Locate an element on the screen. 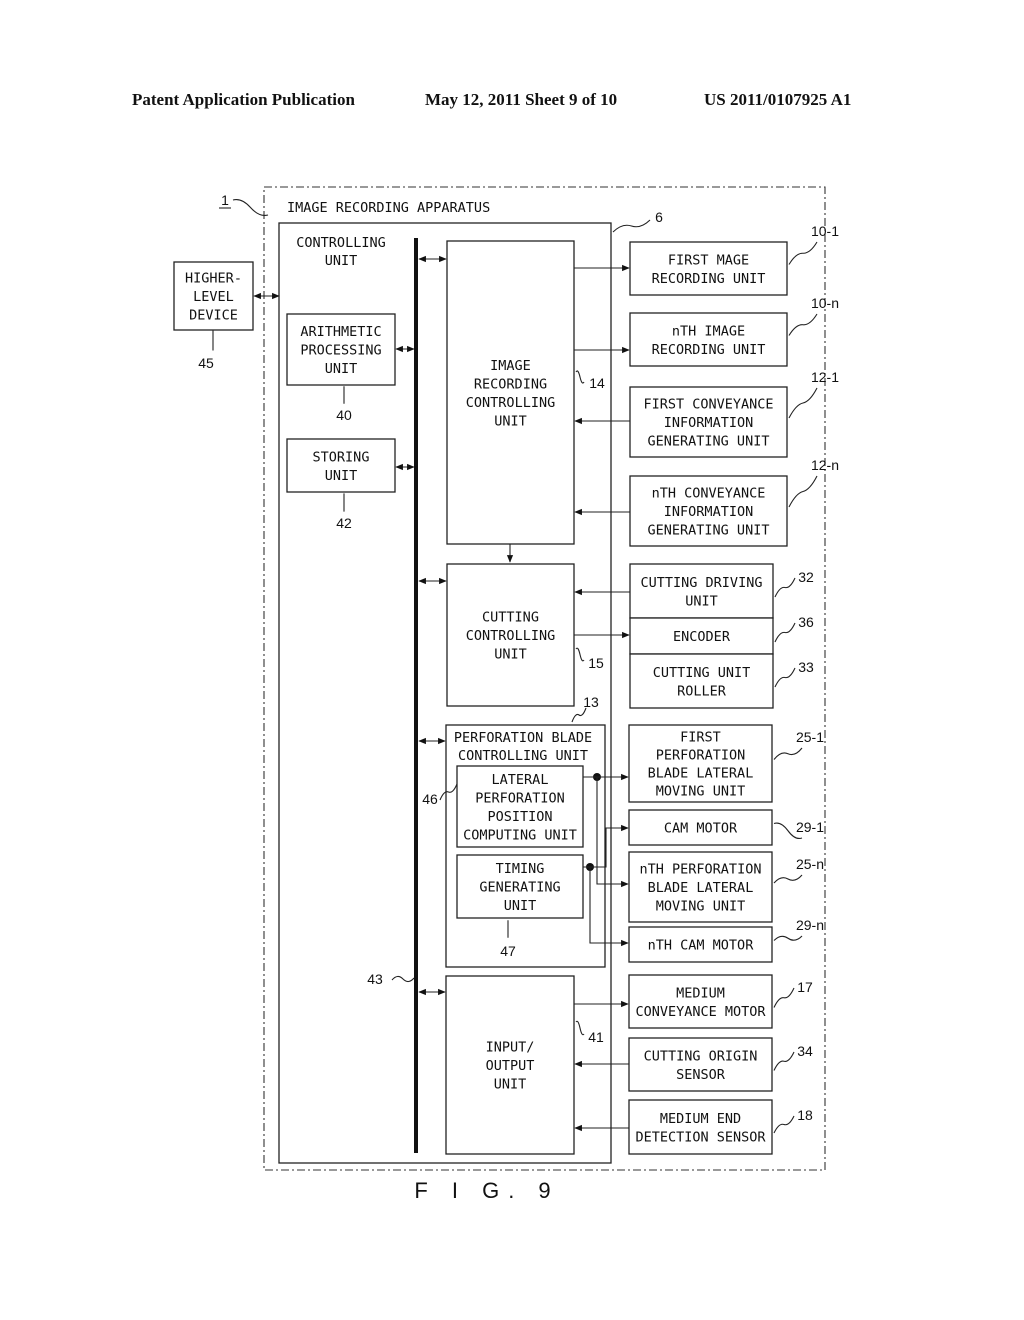  ref-40: 40 is located at coordinates (344, 415).